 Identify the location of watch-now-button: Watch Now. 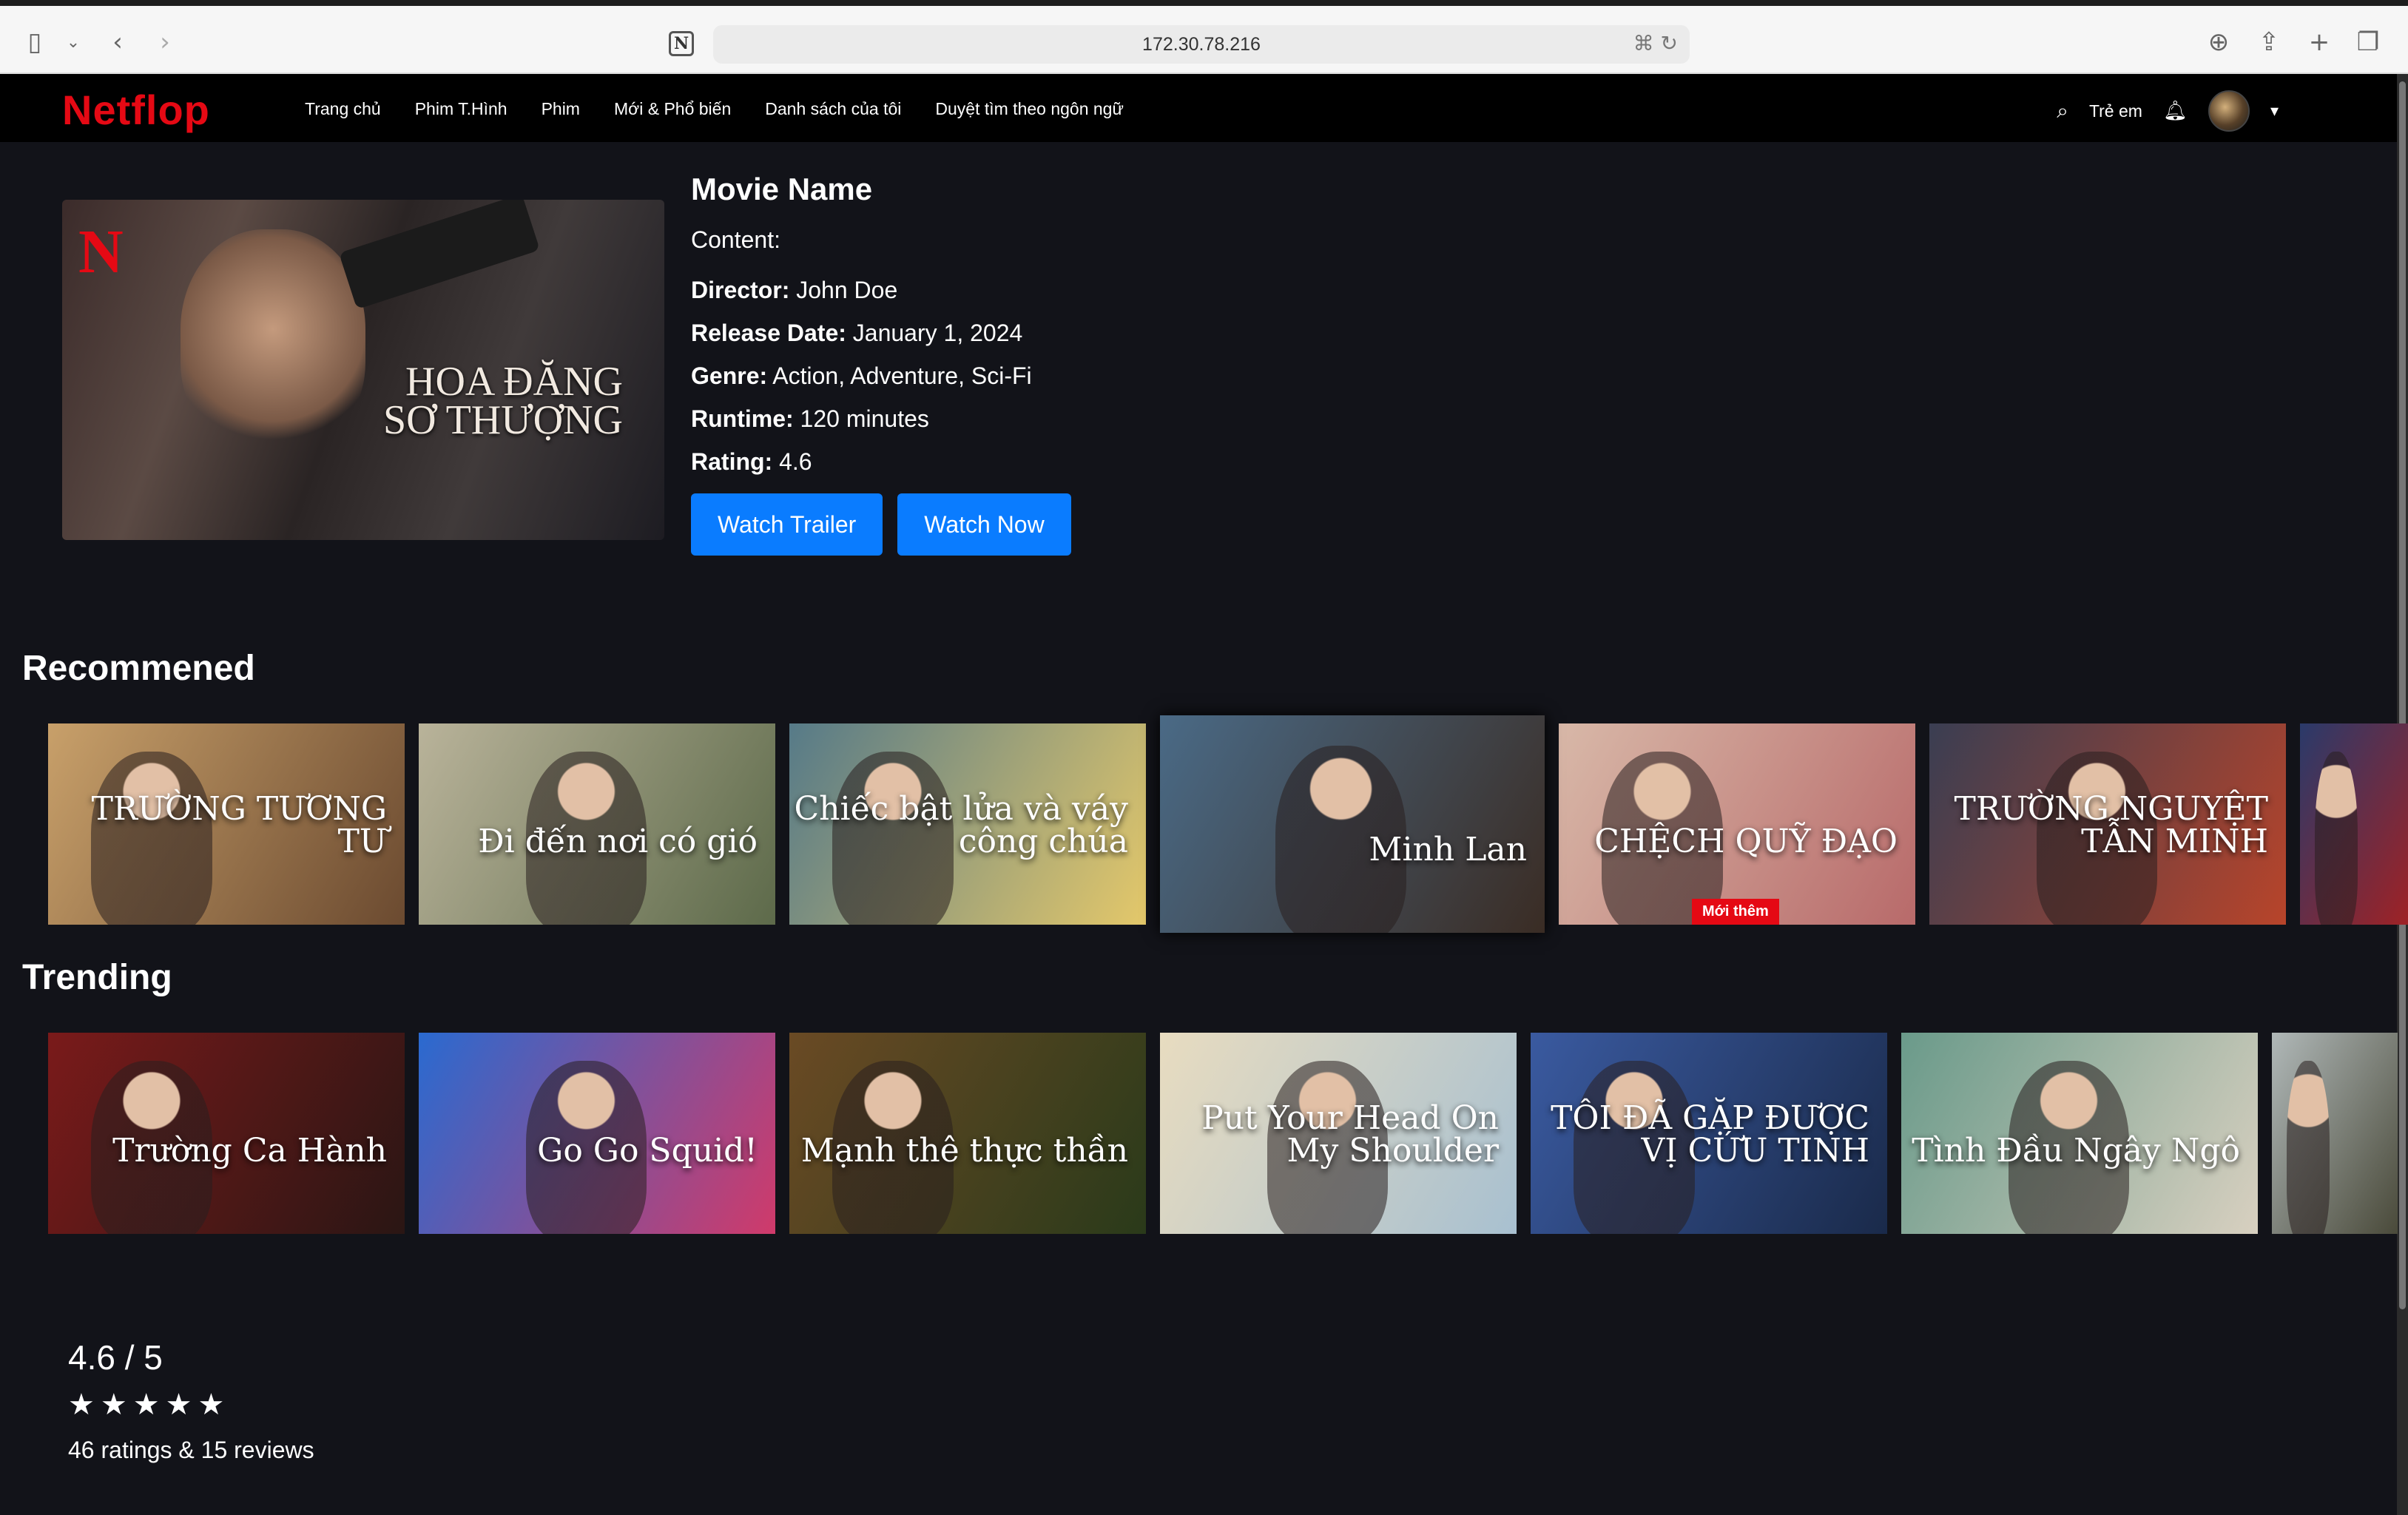
(984, 524).